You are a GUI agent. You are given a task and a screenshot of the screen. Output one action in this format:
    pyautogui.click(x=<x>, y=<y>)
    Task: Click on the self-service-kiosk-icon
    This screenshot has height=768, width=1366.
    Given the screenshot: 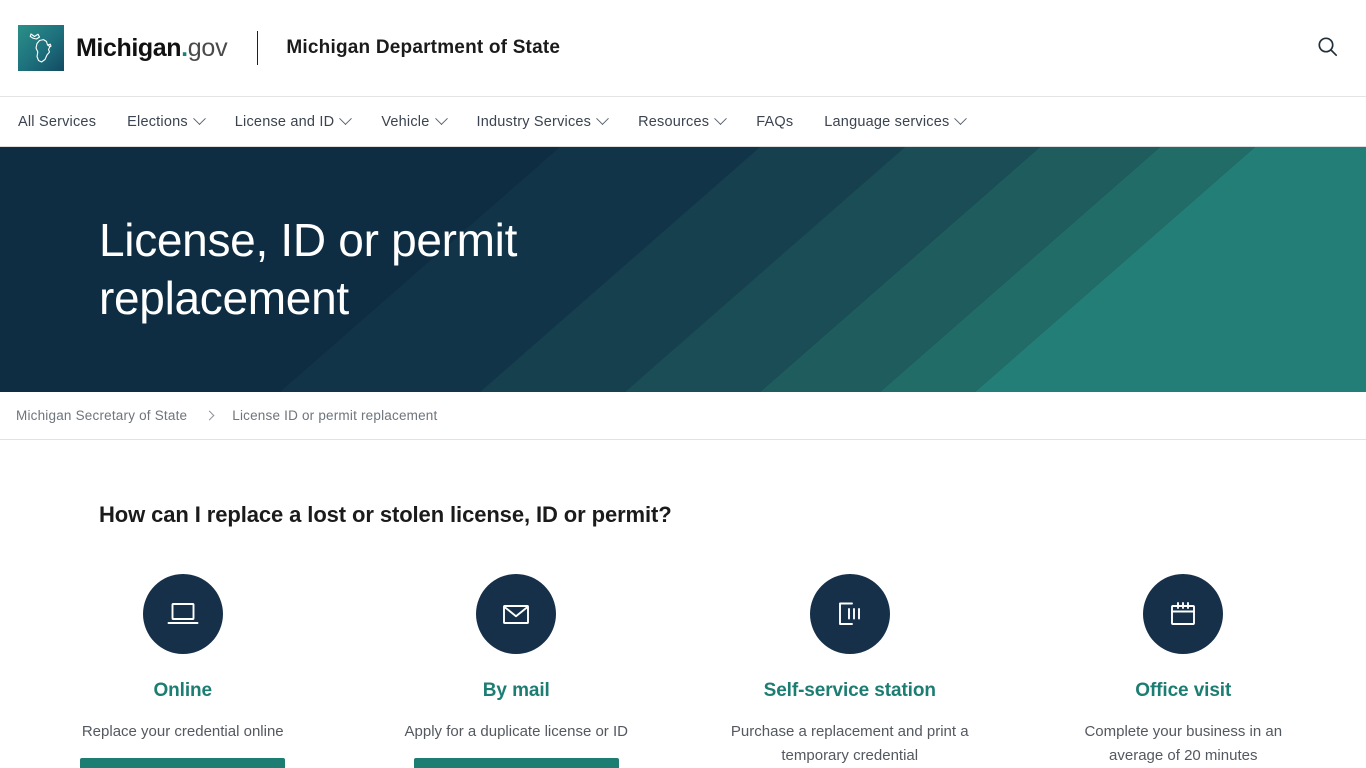 What is the action you would take?
    pyautogui.click(x=849, y=614)
    